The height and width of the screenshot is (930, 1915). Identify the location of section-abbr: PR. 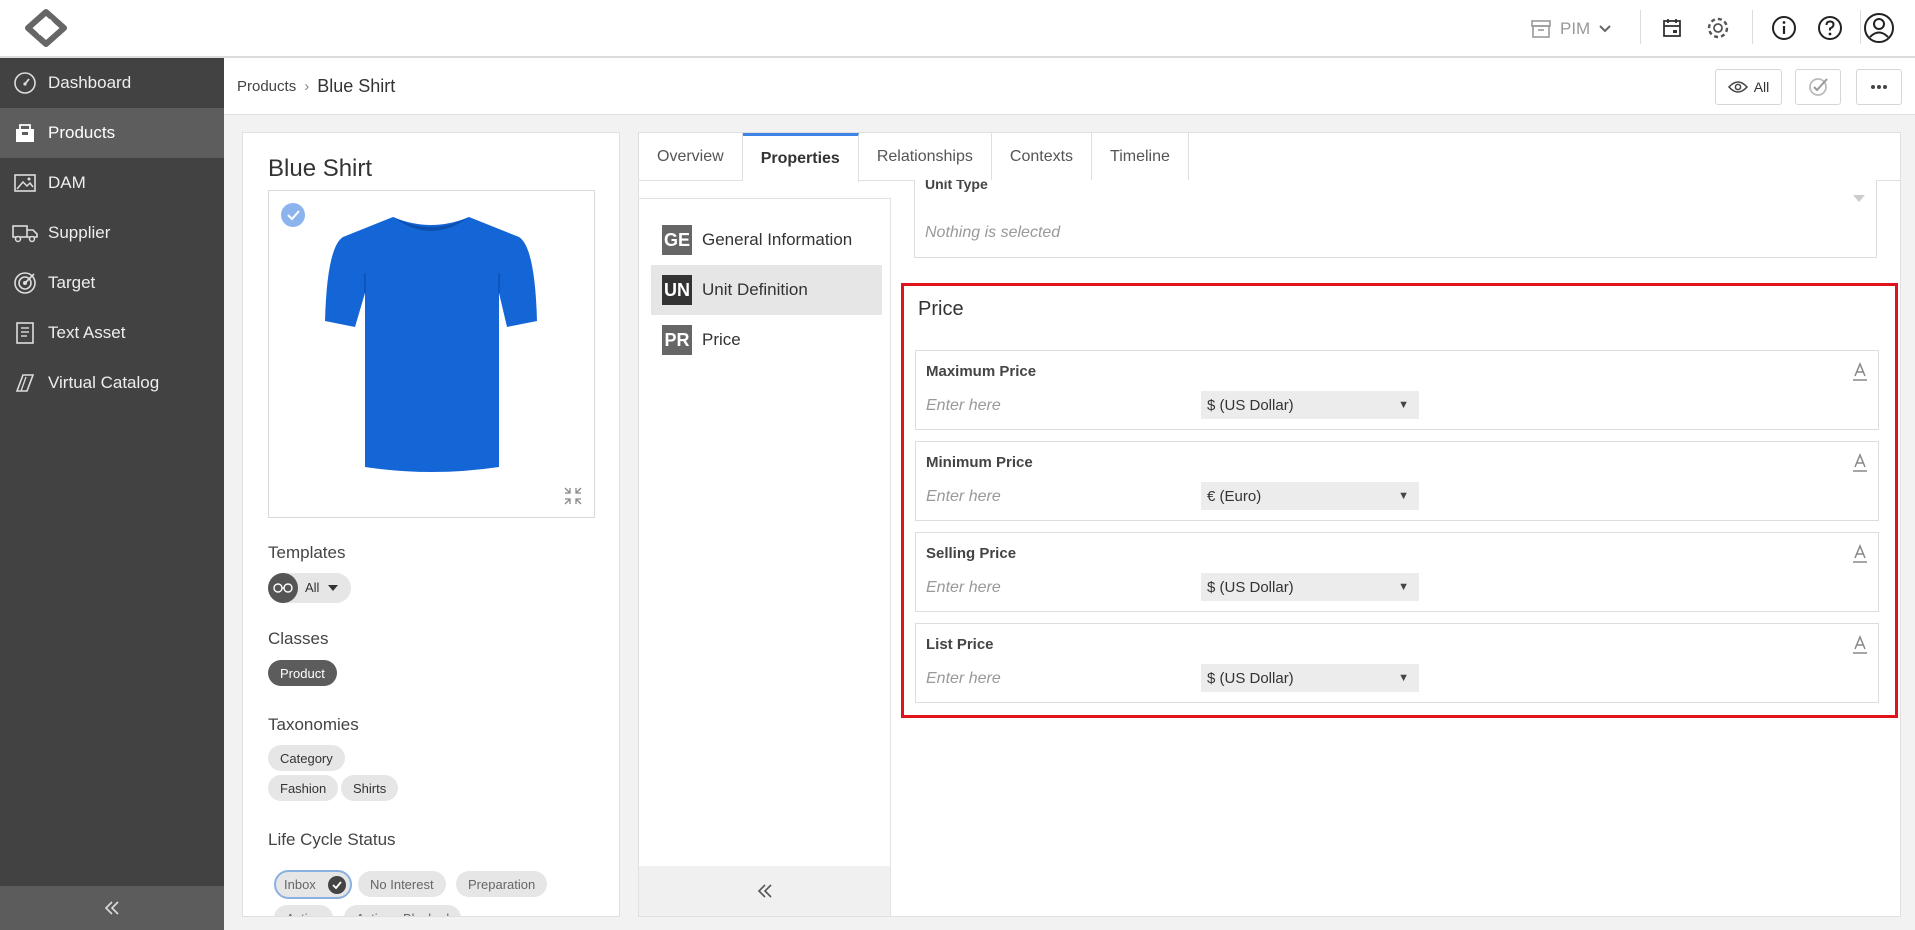
(677, 340).